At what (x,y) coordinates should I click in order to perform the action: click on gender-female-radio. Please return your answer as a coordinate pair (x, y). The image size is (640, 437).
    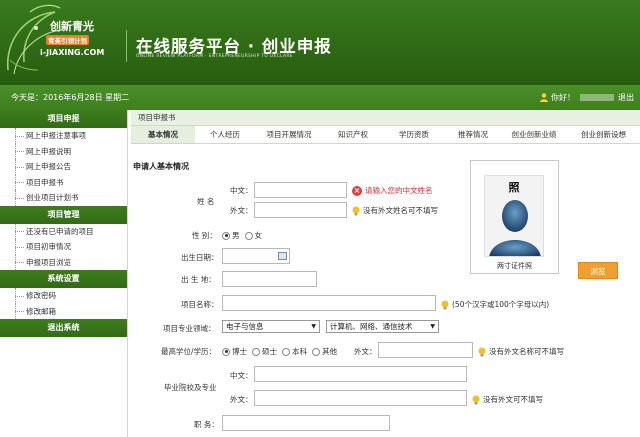
    Looking at the image, I should click on (248, 235).